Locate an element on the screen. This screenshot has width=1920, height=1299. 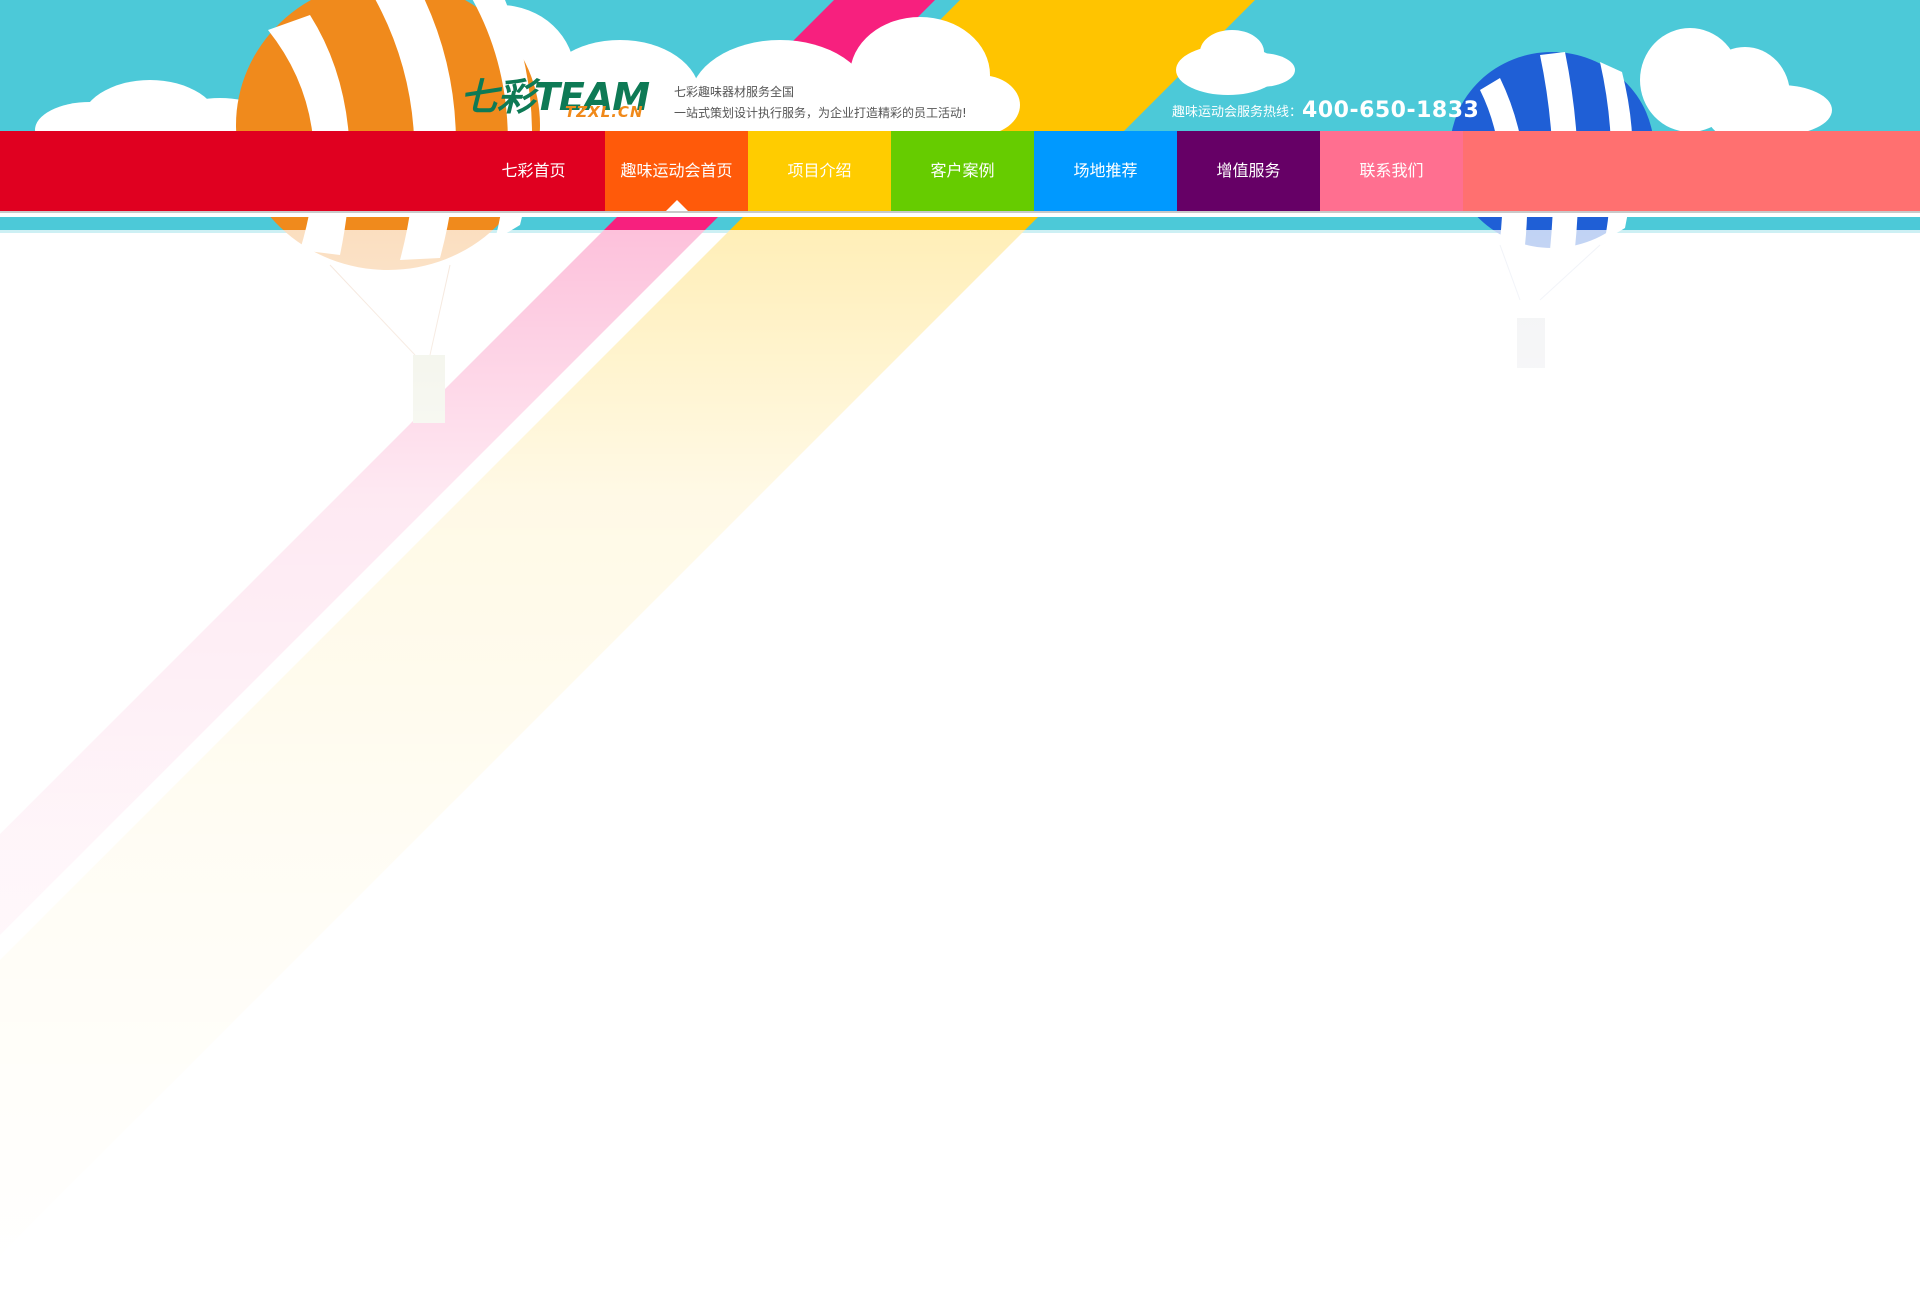
cloud-right is located at coordinates (1736, 85).